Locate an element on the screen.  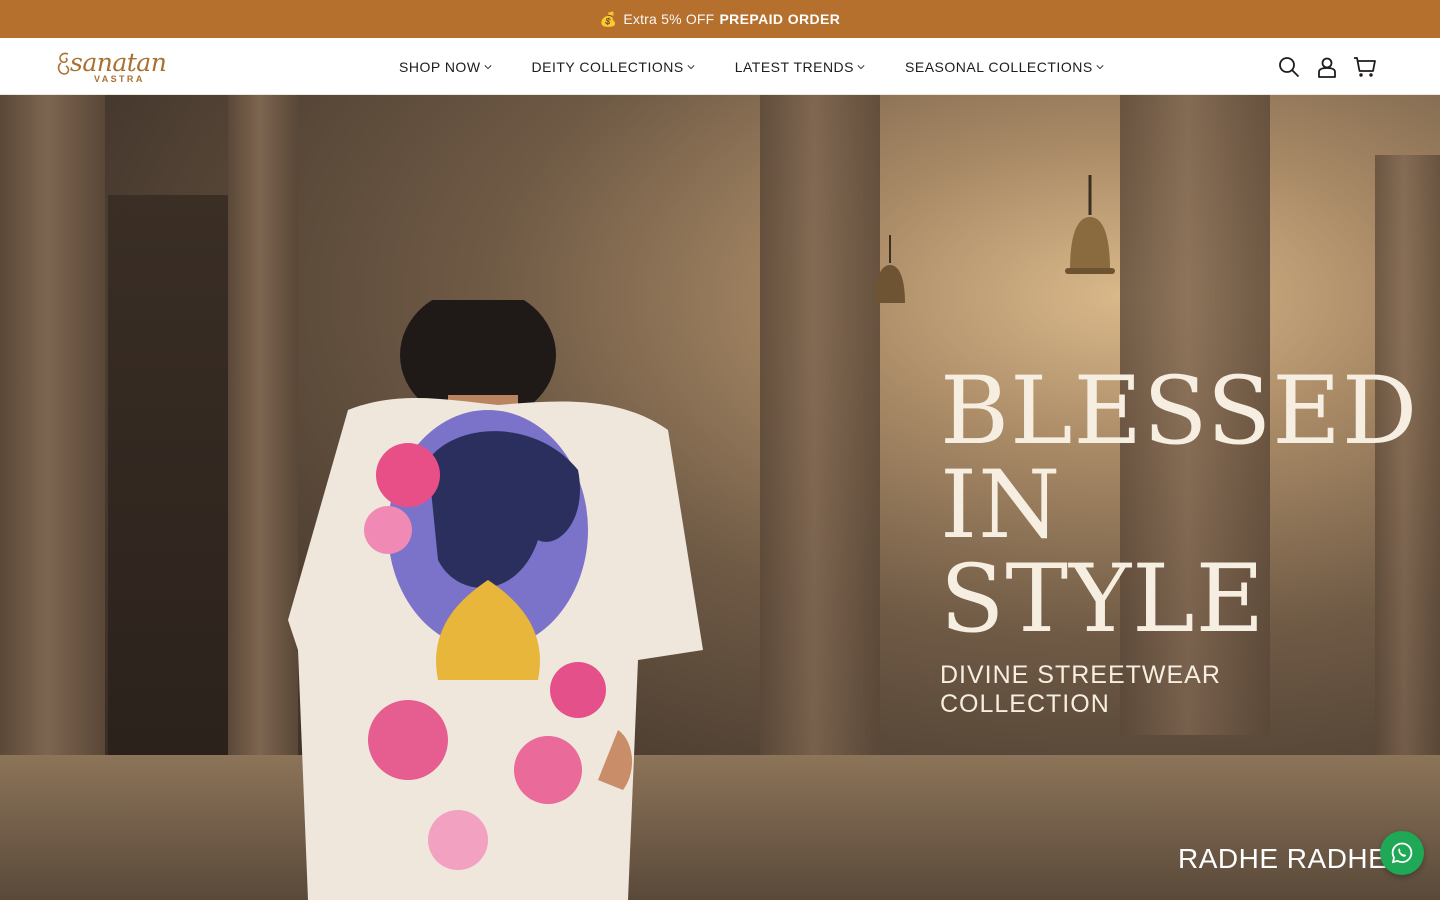
hero-title-line2: IN STYLE is located at coordinates (1103, 552).